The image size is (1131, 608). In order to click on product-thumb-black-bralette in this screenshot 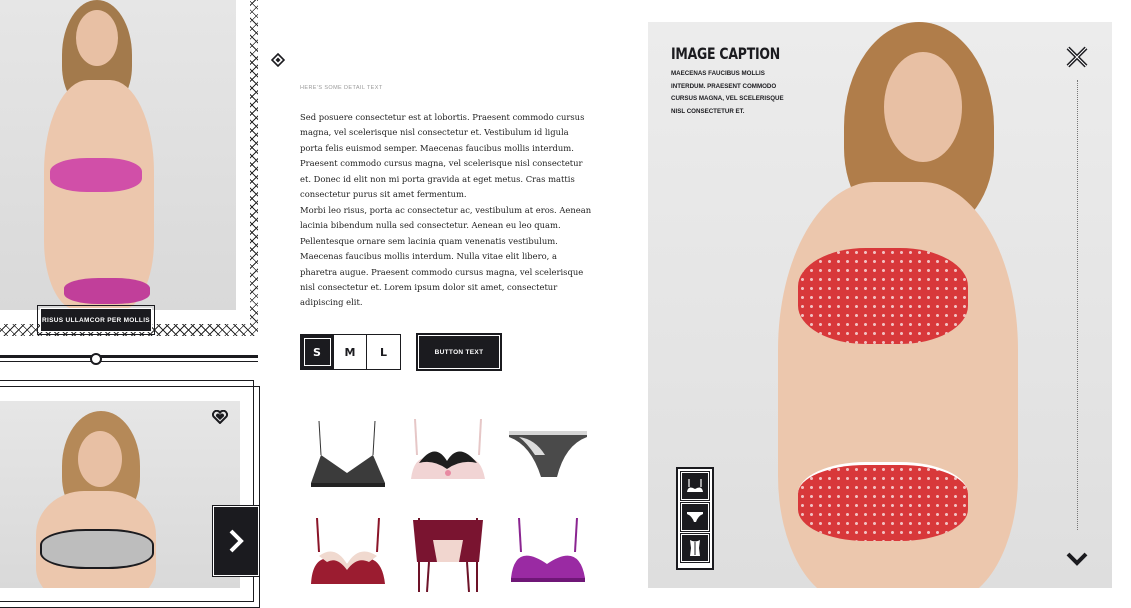, I will do `click(348, 455)`.